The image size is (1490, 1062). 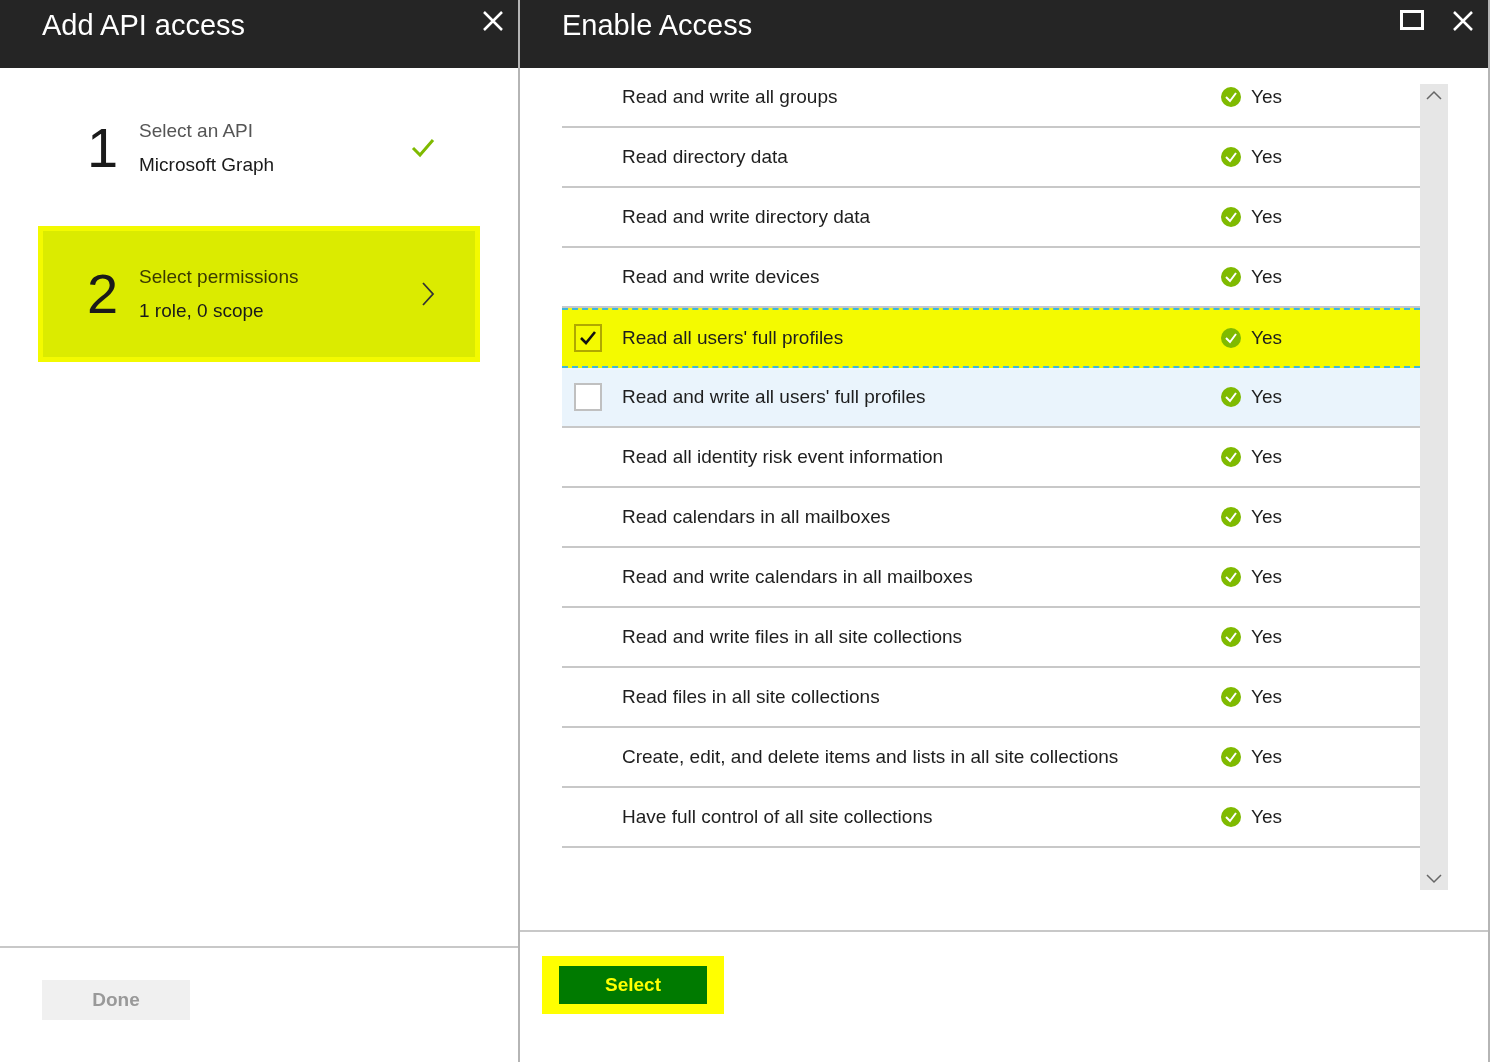 What do you see at coordinates (219, 276) in the screenshot?
I see `step-title: Select permissions` at bounding box center [219, 276].